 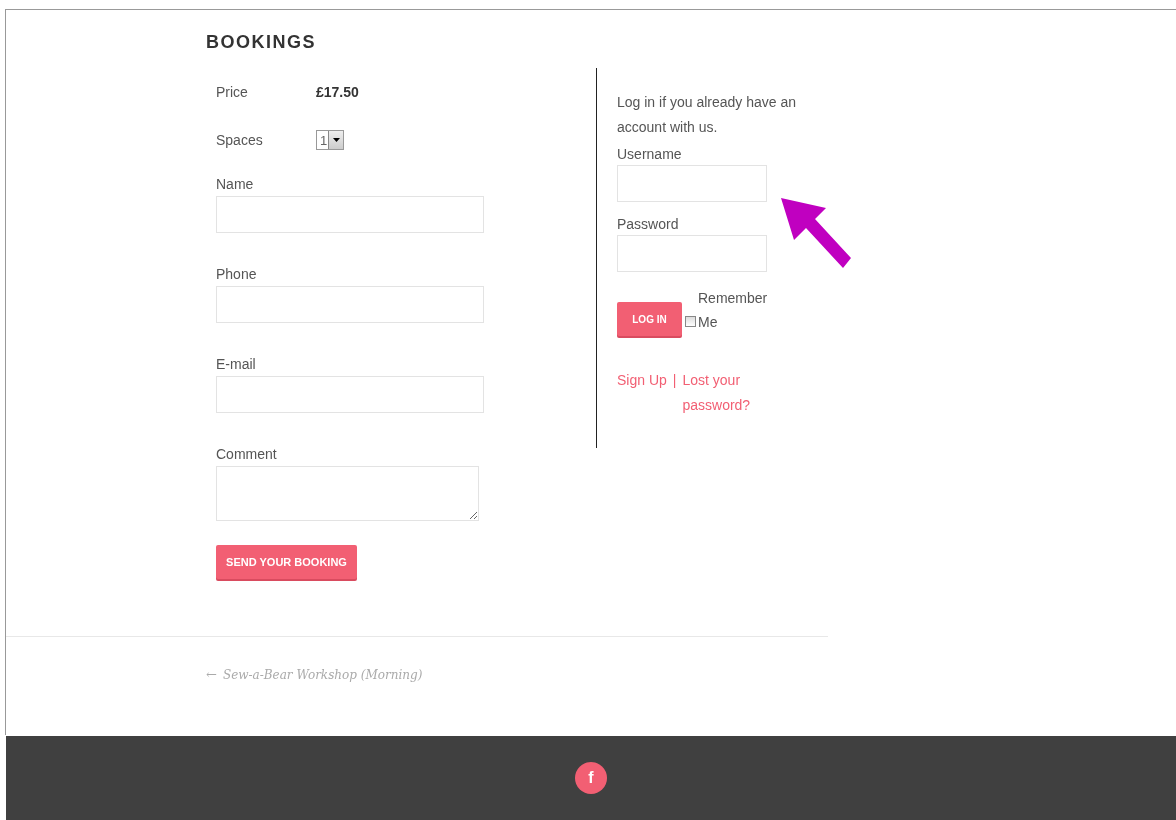 I want to click on comment-field, so click(x=347, y=493).